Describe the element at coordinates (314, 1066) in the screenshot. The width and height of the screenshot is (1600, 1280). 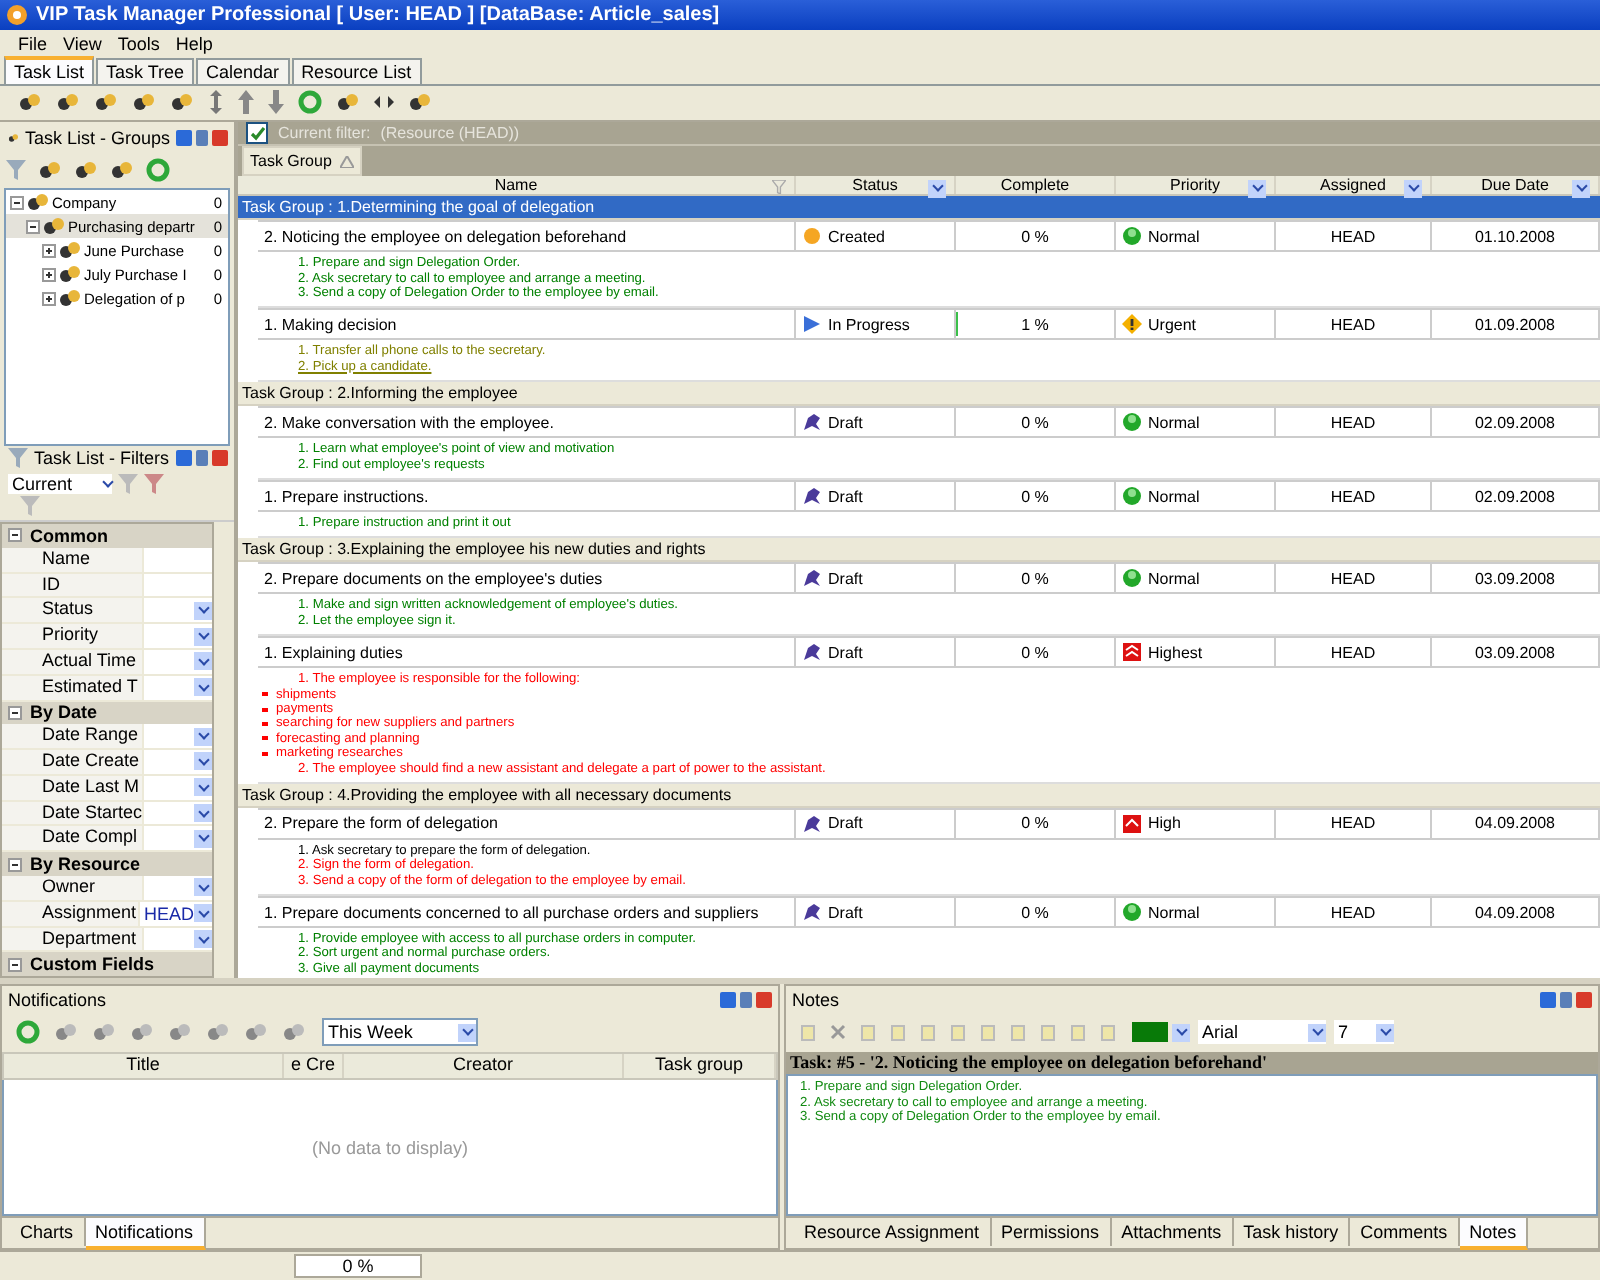
I see `column-header: e Cre` at that location.